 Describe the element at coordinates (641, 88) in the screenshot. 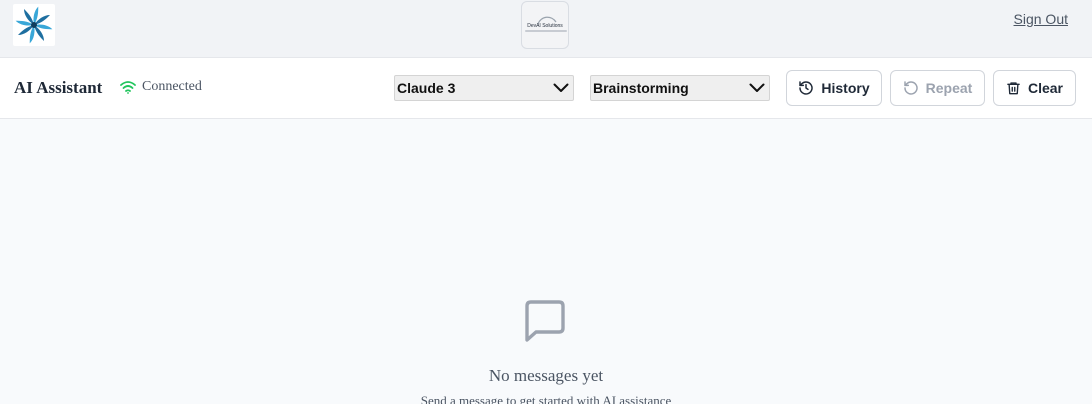

I see `mode-select-value: Brainstorming` at that location.